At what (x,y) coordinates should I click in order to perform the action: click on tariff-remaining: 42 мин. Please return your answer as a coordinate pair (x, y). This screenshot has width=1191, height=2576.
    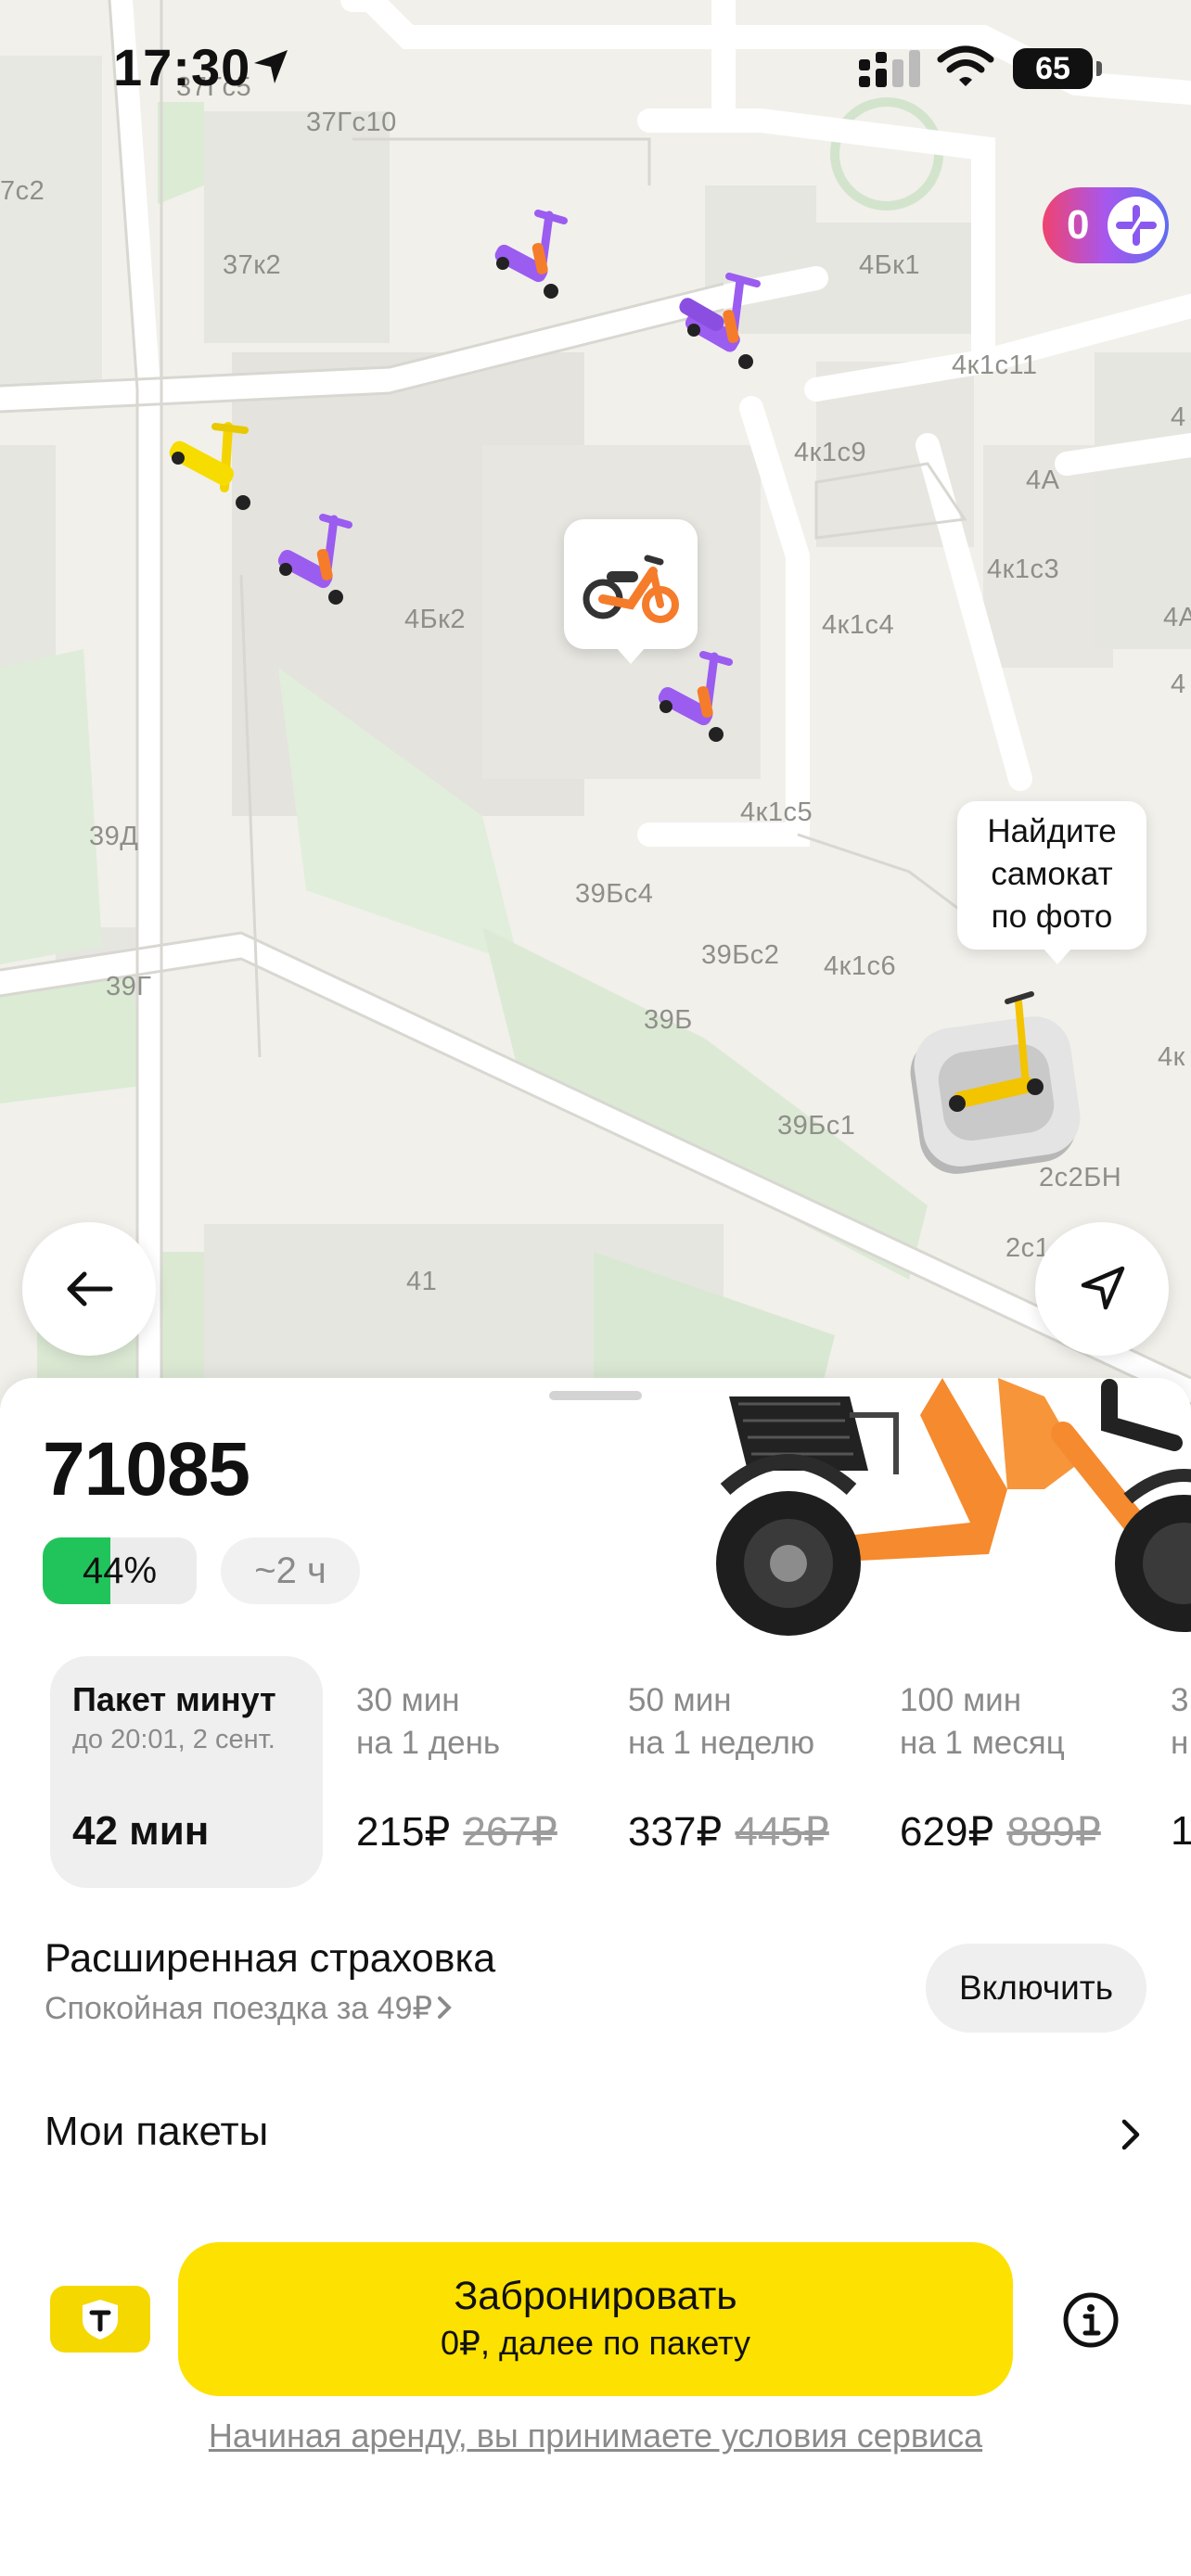
    Looking at the image, I should click on (141, 1831).